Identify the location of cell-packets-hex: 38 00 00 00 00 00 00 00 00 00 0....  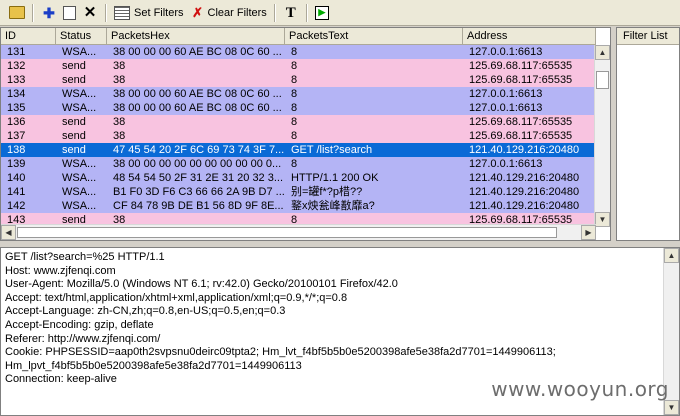
(197, 164).